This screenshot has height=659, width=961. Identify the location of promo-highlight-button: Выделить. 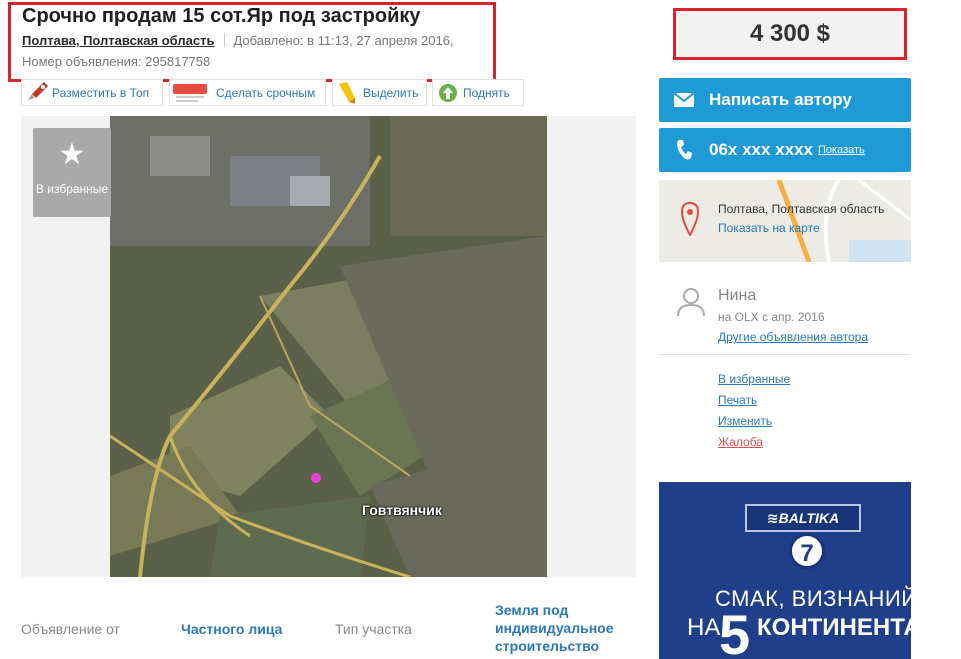
(379, 92).